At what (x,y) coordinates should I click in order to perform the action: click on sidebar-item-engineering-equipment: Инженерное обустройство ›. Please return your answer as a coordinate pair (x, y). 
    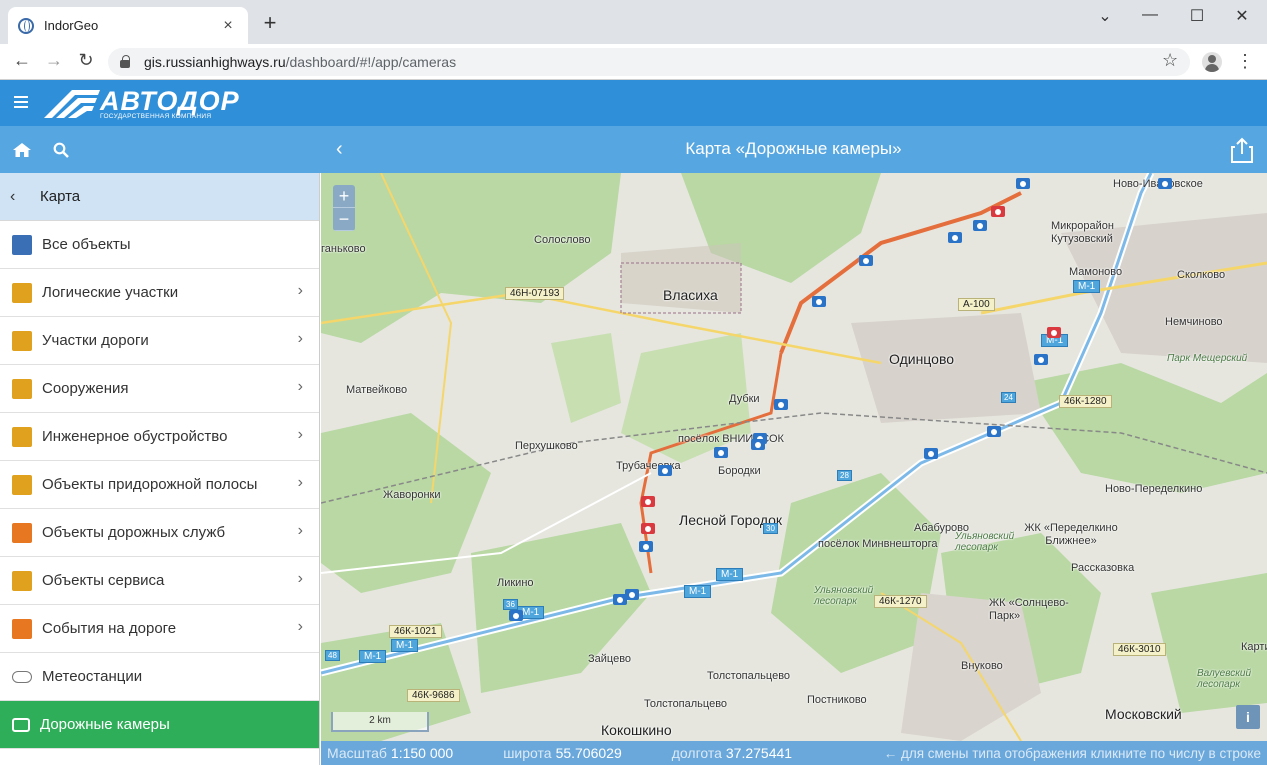
    Looking at the image, I should click on (159, 437).